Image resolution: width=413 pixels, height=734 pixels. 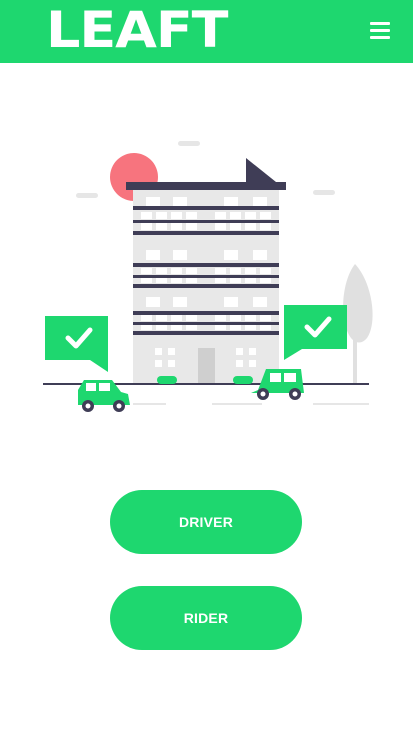 I want to click on tree-icon, so click(x=358, y=324).